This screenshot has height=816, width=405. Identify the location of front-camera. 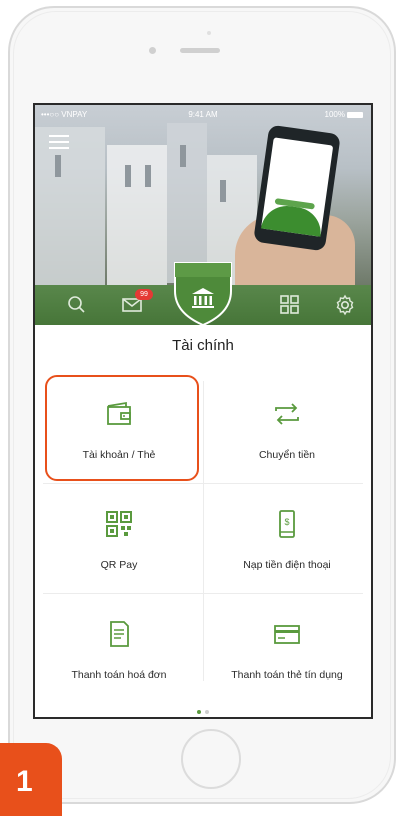
(152, 50).